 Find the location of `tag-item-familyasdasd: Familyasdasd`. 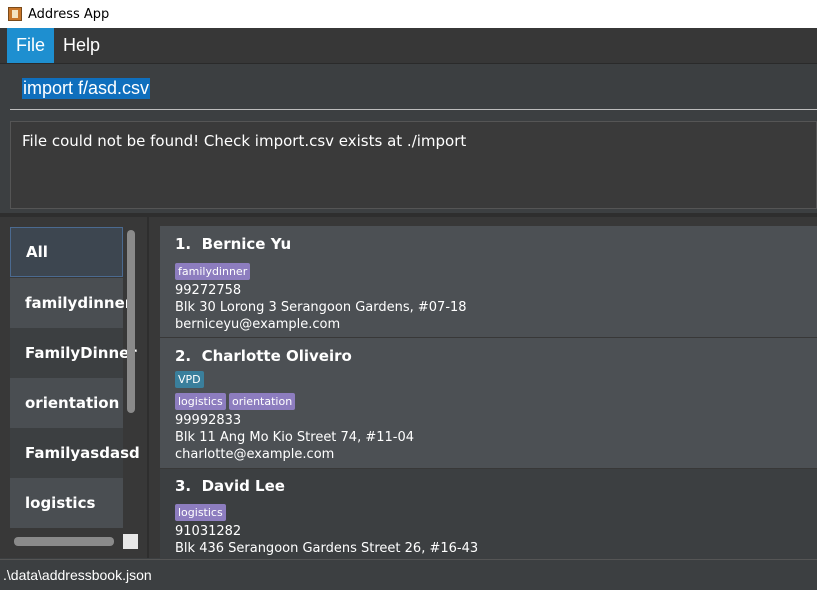

tag-item-familyasdasd: Familyasdasd is located at coordinates (75, 453).